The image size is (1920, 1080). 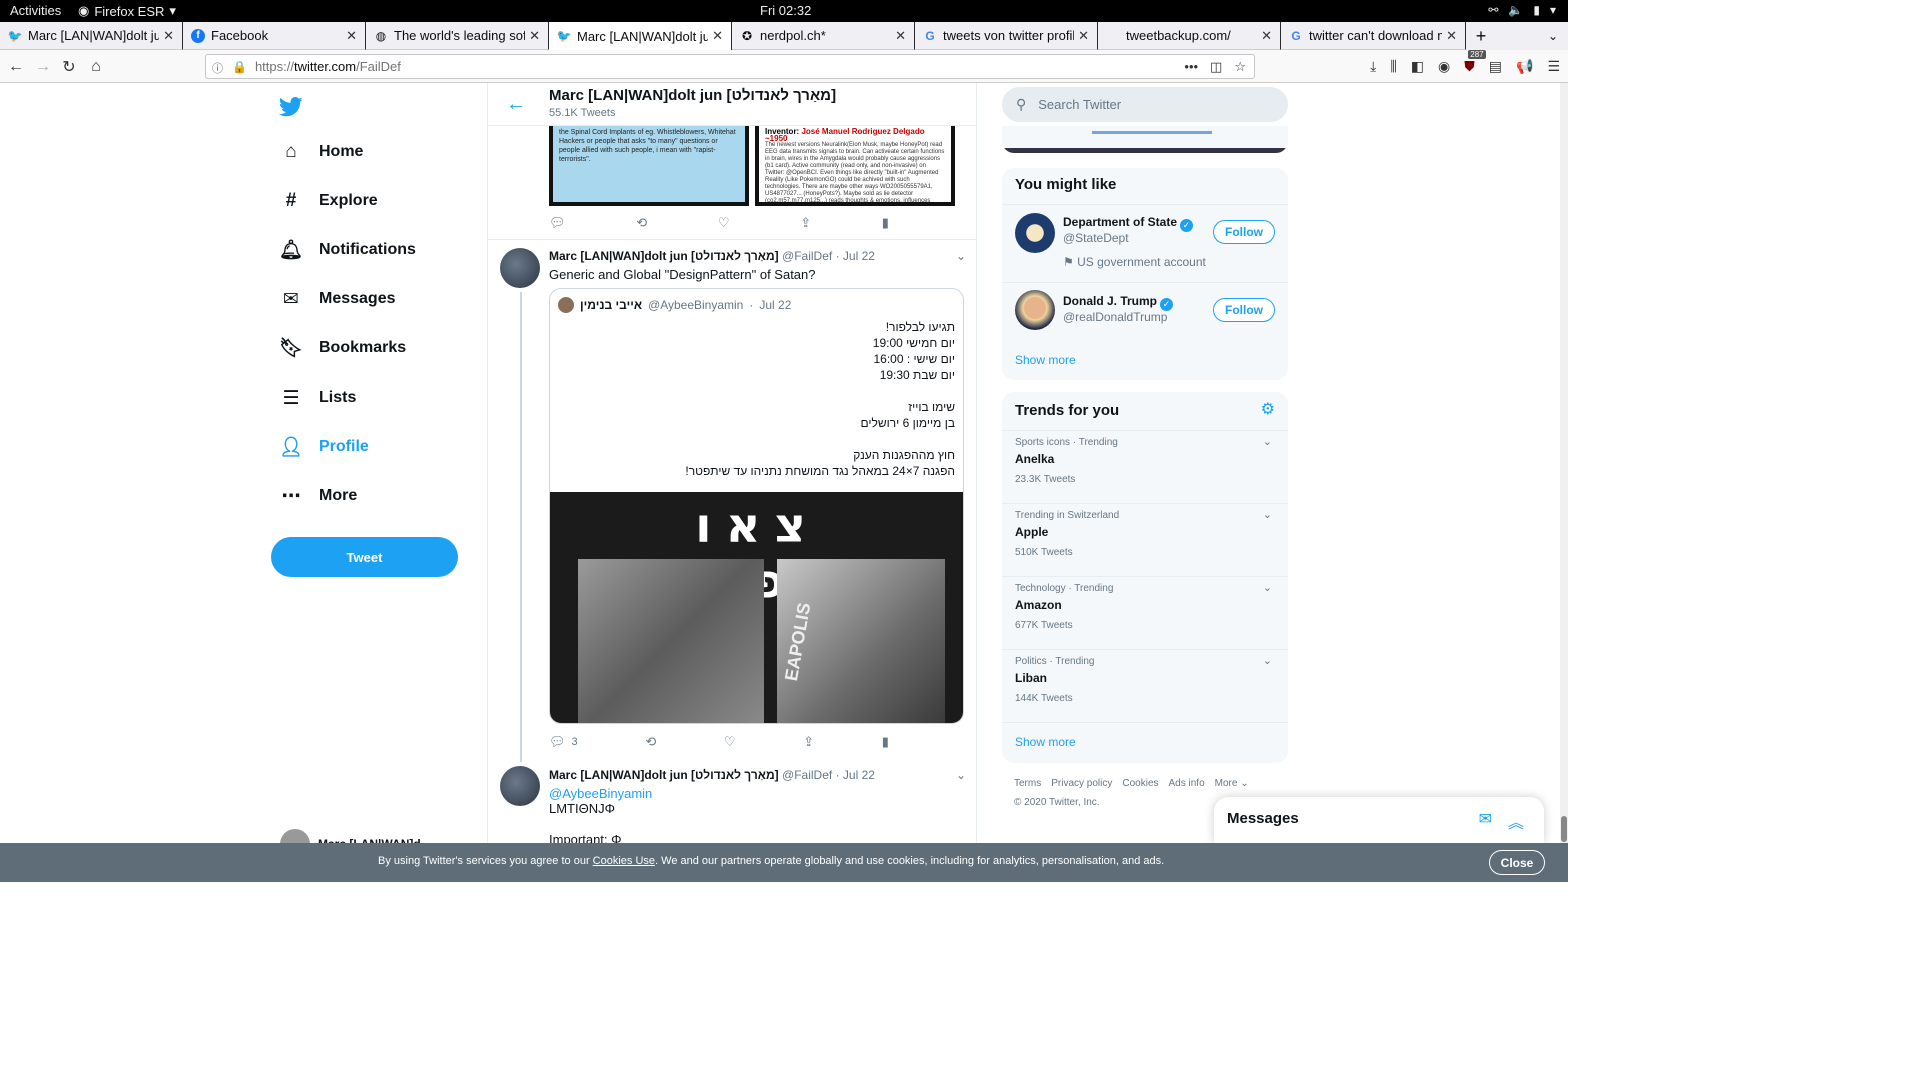 What do you see at coordinates (1145, 139) in the screenshot?
I see `media-preview-card` at bounding box center [1145, 139].